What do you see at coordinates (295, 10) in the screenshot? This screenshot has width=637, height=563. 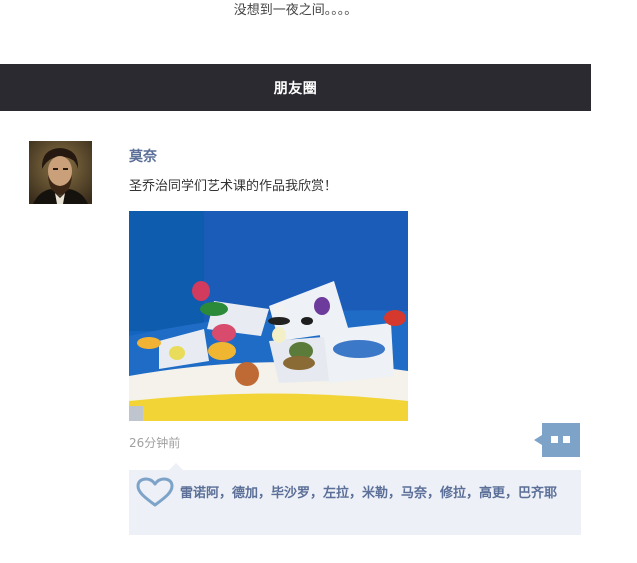 I see `intro-text: 没想到一夜之间。。。。` at bounding box center [295, 10].